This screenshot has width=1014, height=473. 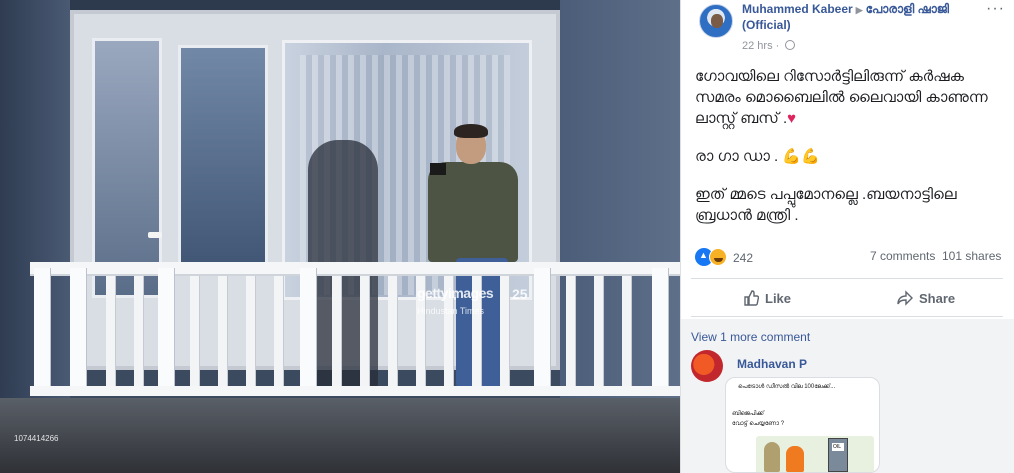 I want to click on commenter-avatar, so click(x=707, y=366).